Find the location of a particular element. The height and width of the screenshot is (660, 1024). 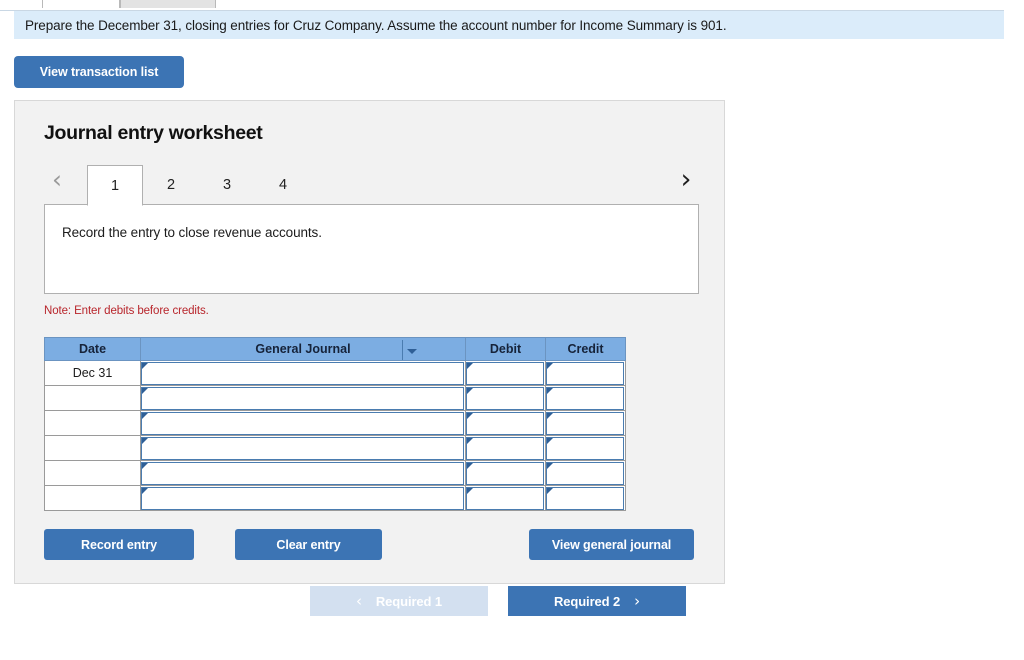

tab-2: 2 is located at coordinates (171, 185).